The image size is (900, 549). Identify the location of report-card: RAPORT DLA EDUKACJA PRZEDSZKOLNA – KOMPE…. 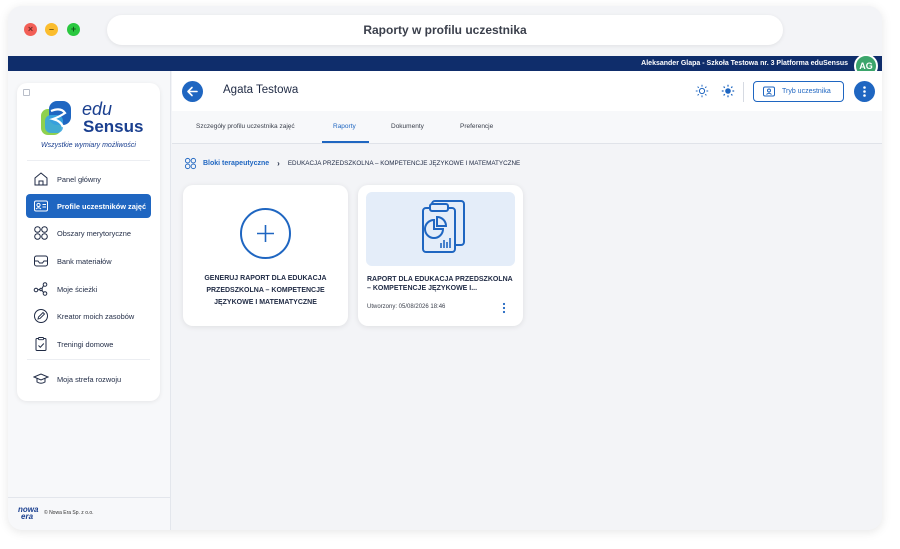
(440, 255).